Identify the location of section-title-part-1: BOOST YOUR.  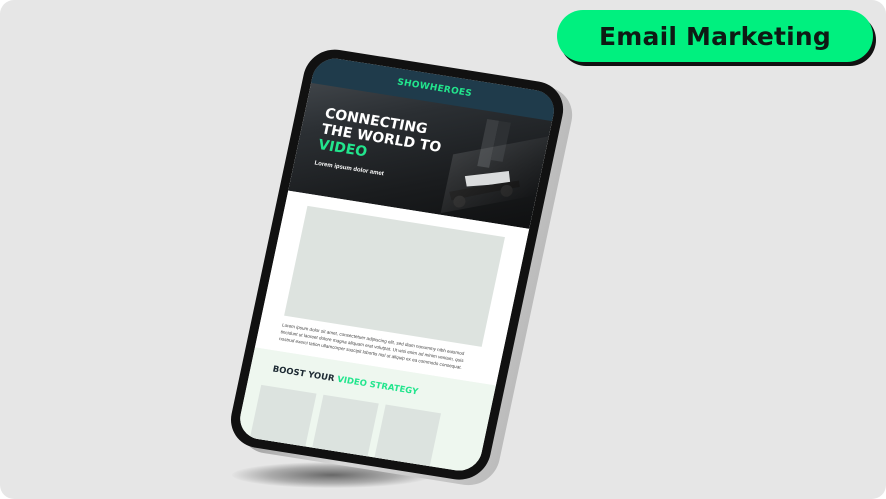
(305, 374).